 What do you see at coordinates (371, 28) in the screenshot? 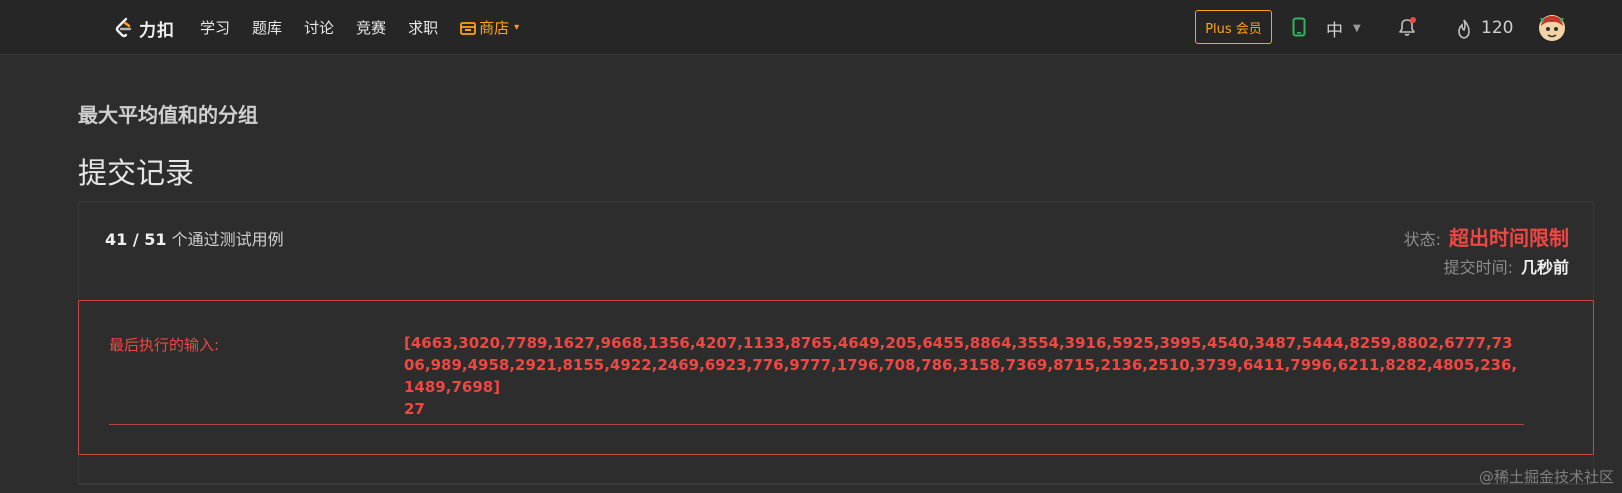
I see `nav-item-contest: 竞赛` at bounding box center [371, 28].